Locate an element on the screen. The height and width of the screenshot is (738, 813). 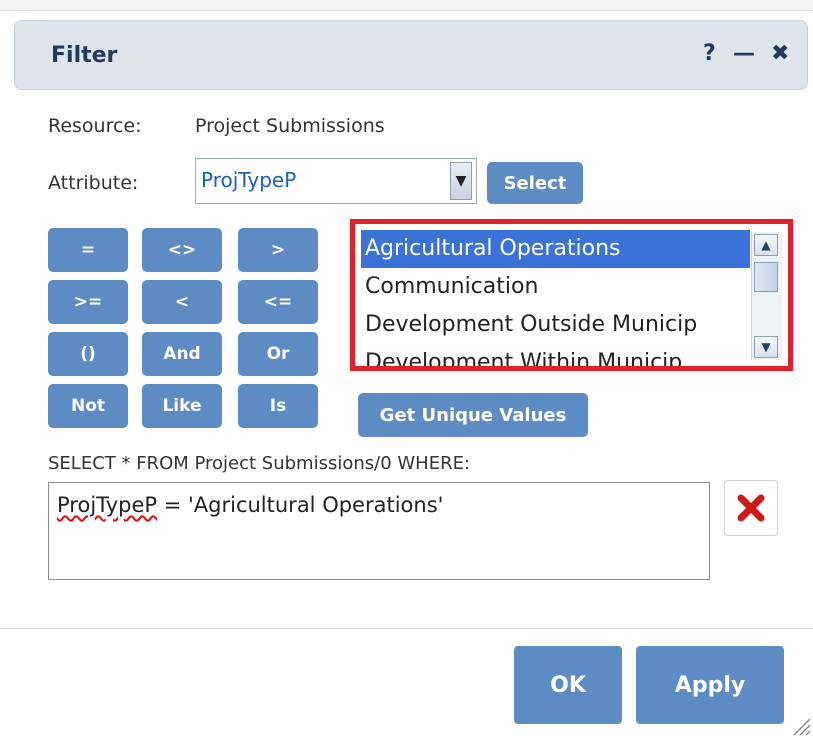
operator-equals-button: = is located at coordinates (88, 250).